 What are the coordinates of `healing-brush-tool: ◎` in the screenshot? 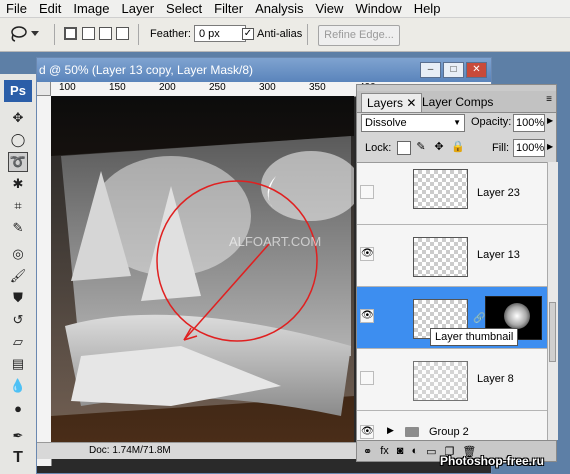 It's located at (18, 254).